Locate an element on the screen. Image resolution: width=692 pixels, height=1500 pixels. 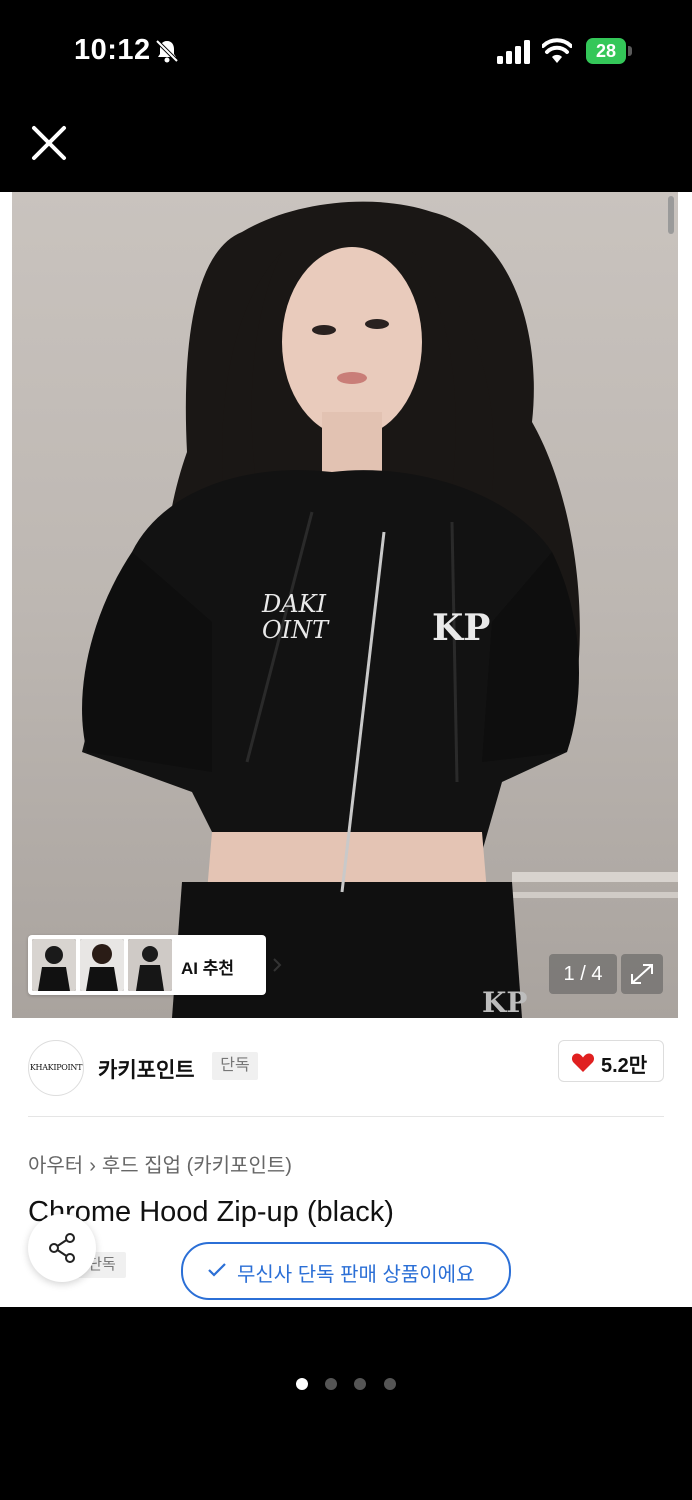
breadcrumb-subcategory: 후드 집업 (카키포인트) is located at coordinates (197, 1163).